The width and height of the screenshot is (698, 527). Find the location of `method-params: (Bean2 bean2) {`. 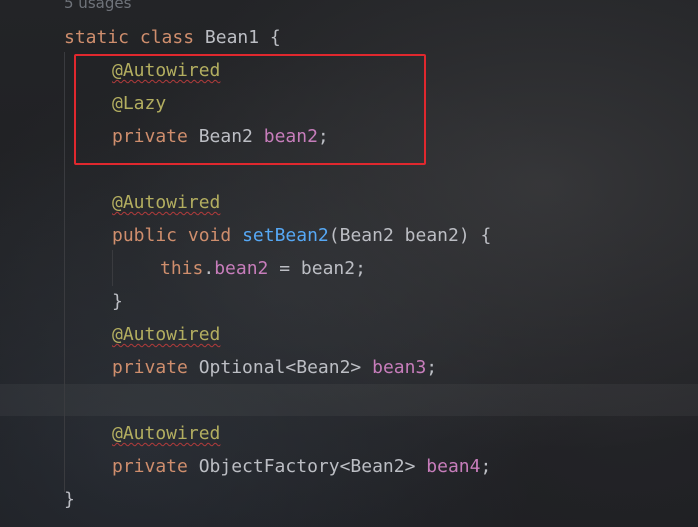

method-params: (Bean2 bean2) { is located at coordinates (410, 235).